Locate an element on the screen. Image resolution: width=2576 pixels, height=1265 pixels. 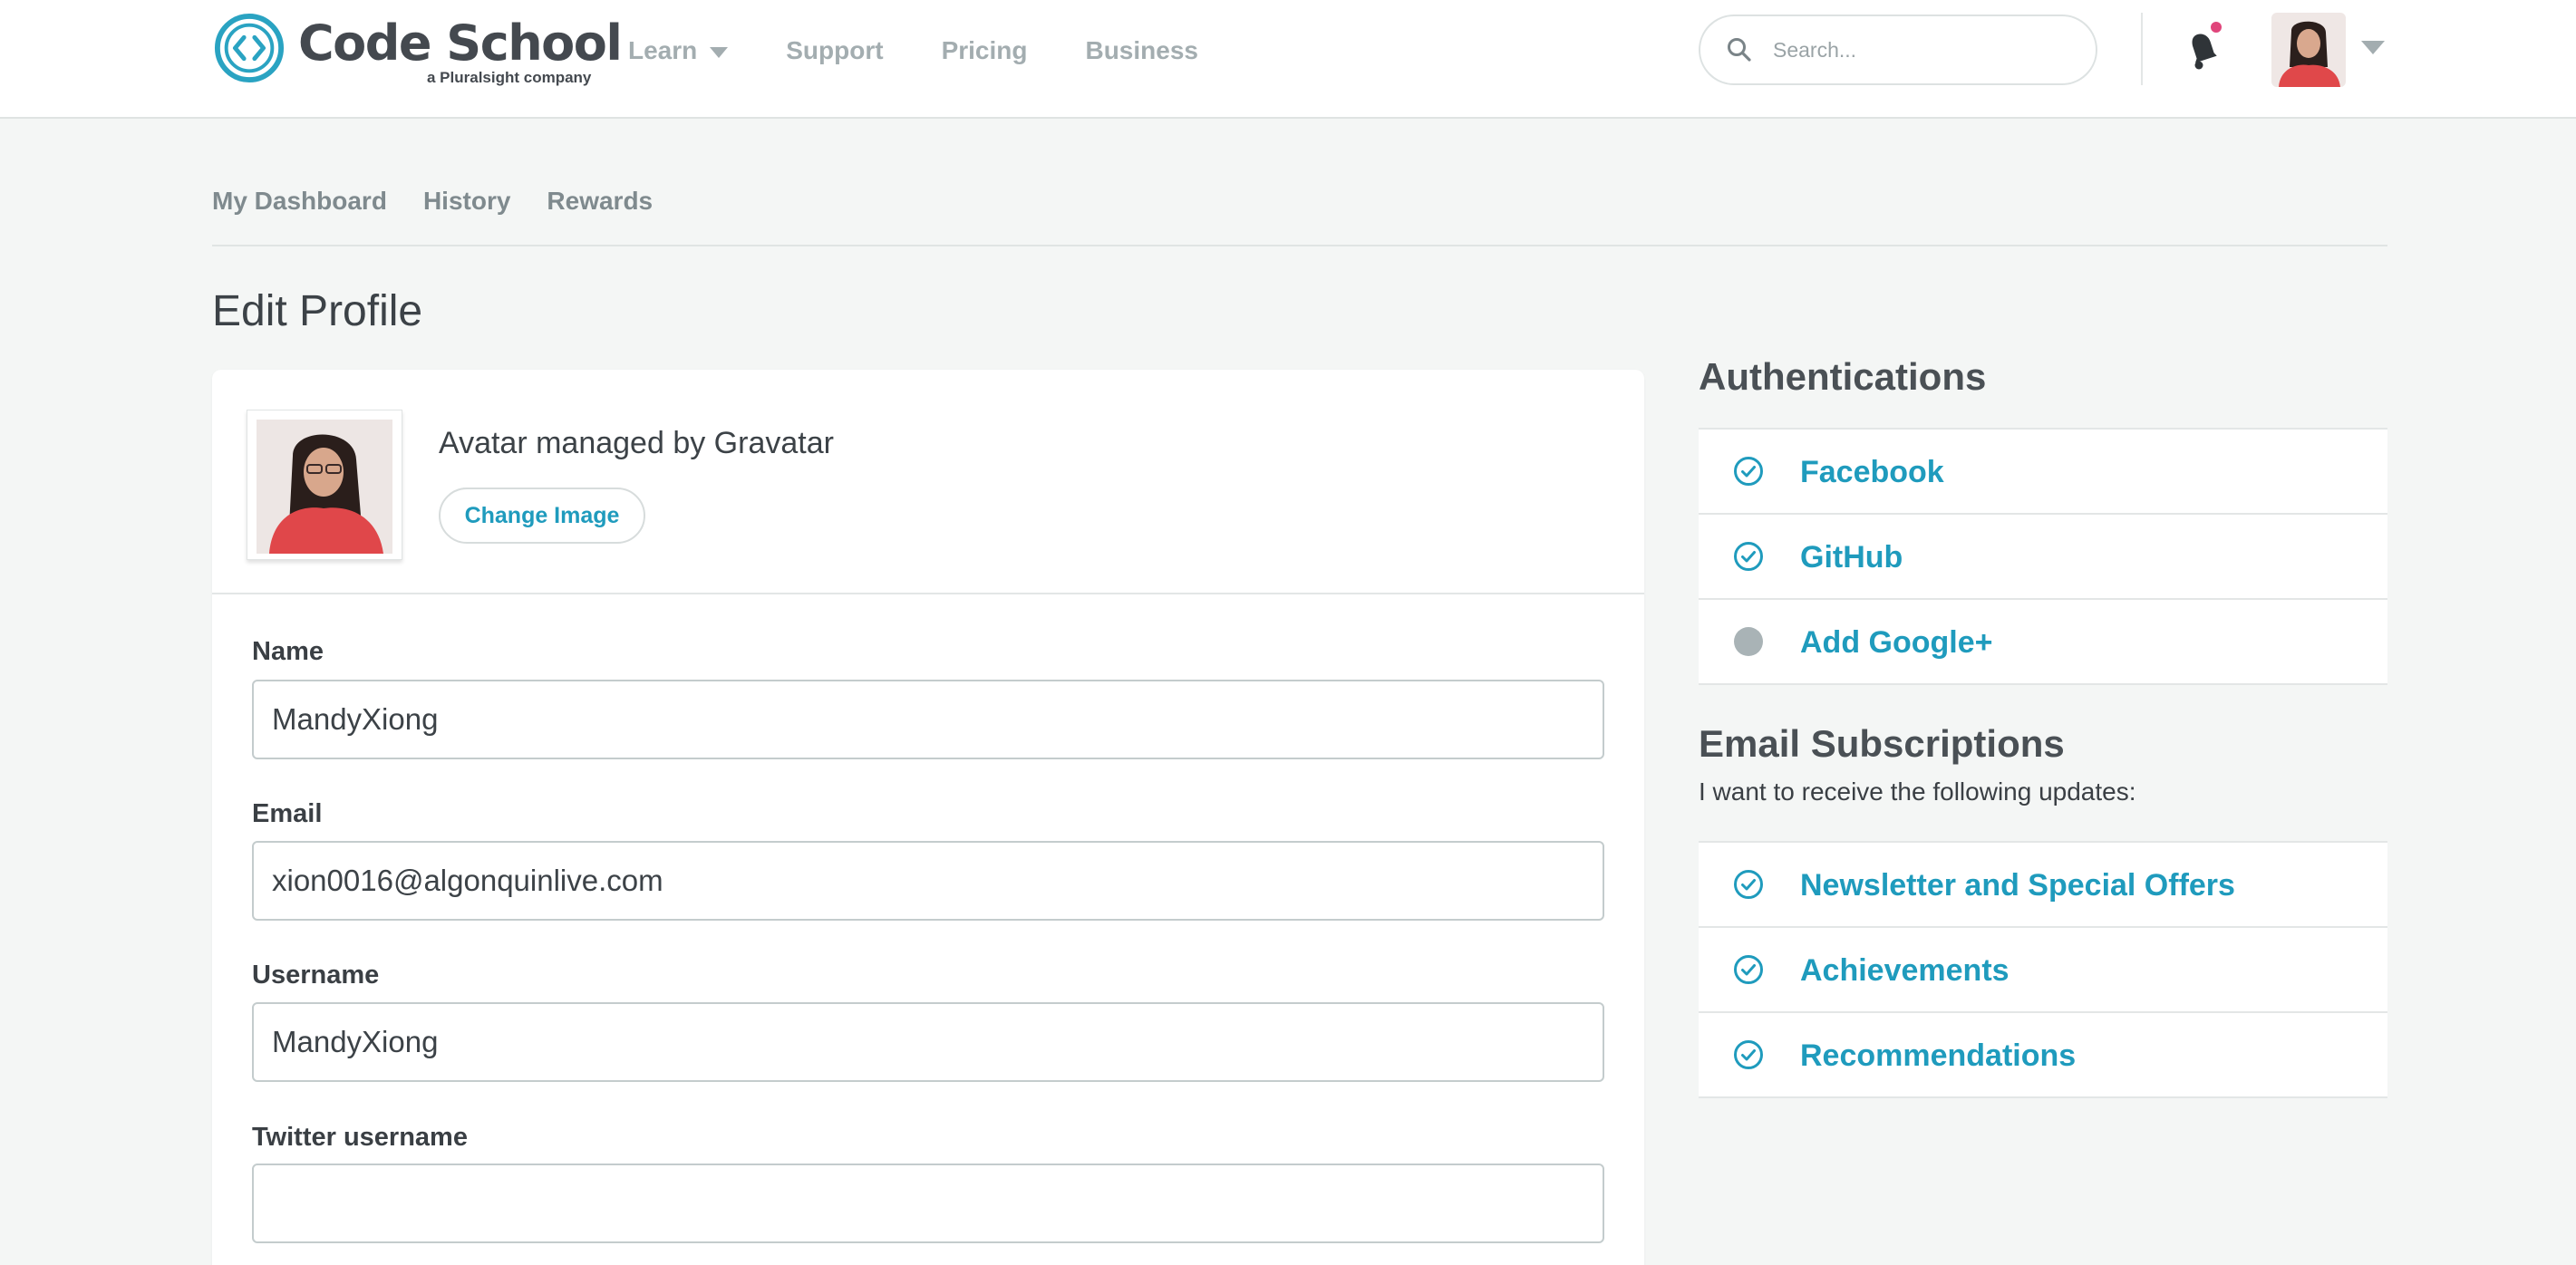
subscription-achievements-label: Achievements is located at coordinates (1904, 971).